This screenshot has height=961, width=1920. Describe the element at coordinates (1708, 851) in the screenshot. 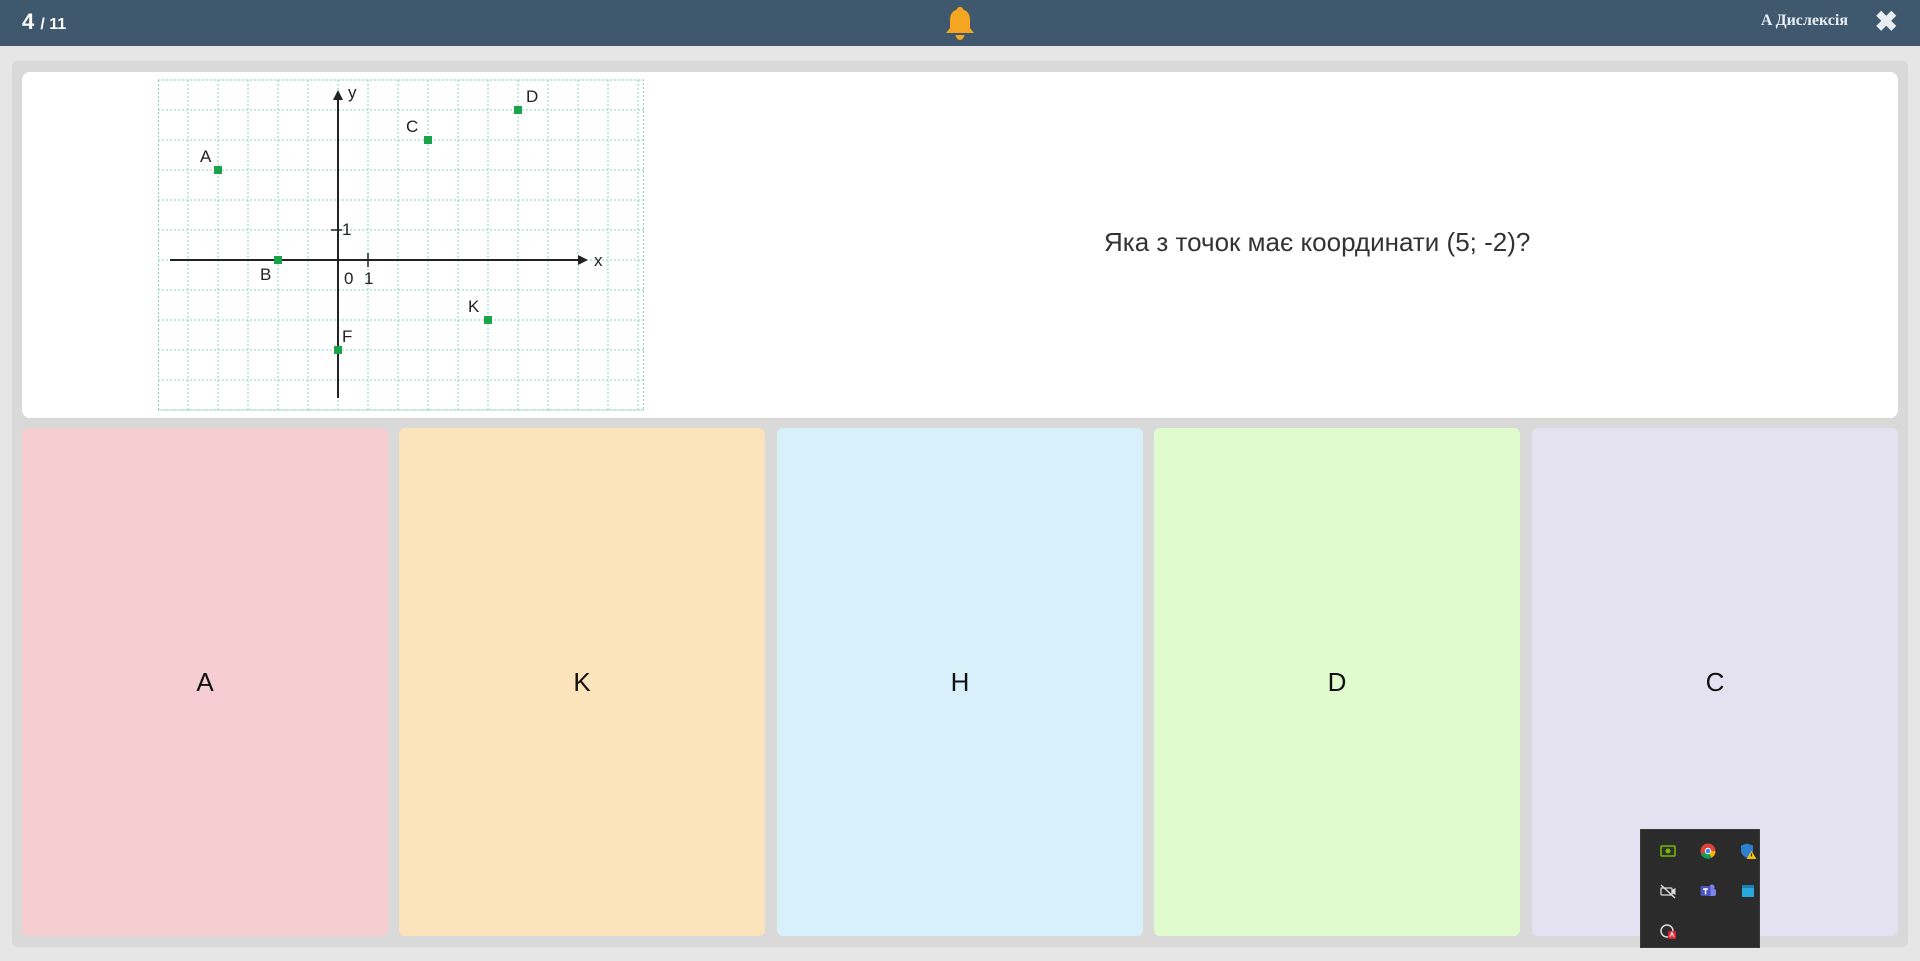

I see `chrome-icon` at that location.